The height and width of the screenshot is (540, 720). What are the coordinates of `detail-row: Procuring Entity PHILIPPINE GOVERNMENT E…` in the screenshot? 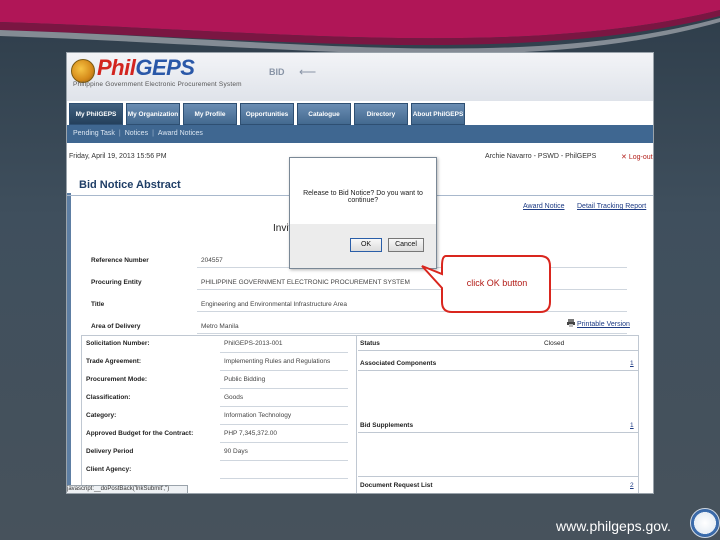 It's located at (357, 283).